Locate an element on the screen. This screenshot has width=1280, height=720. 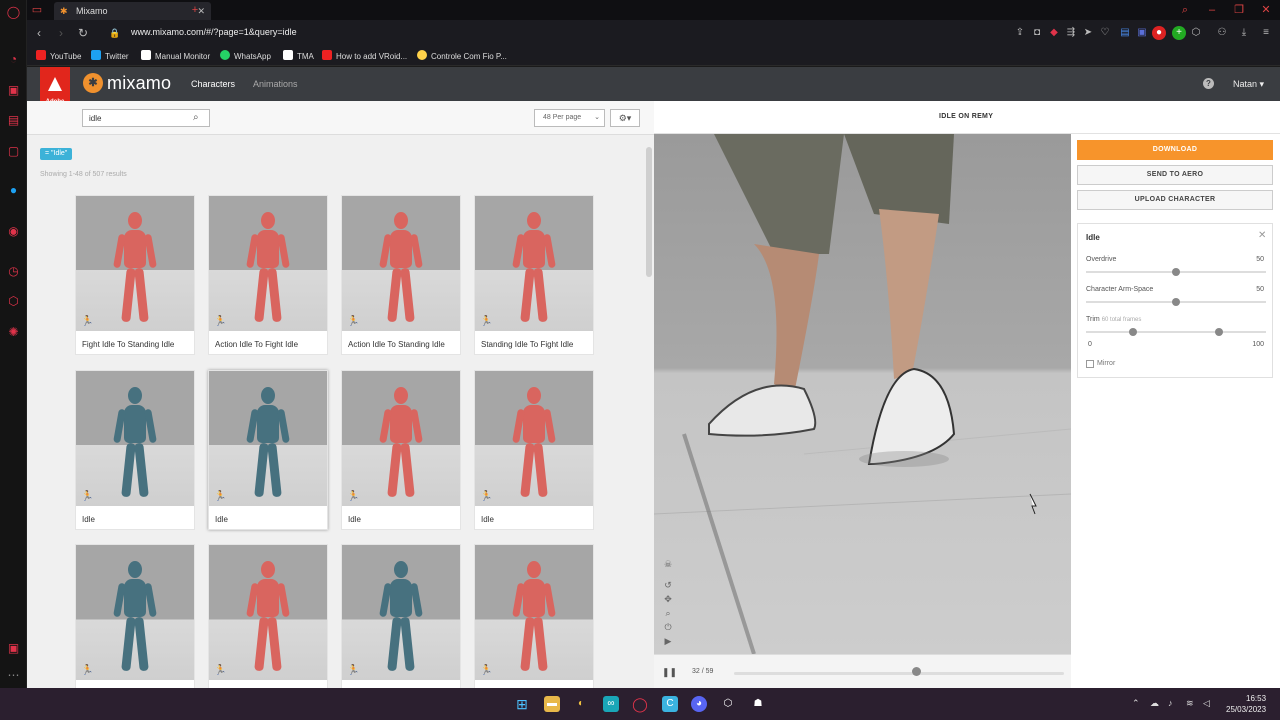
unity-icon: ⬡ is located at coordinates (728, 704).